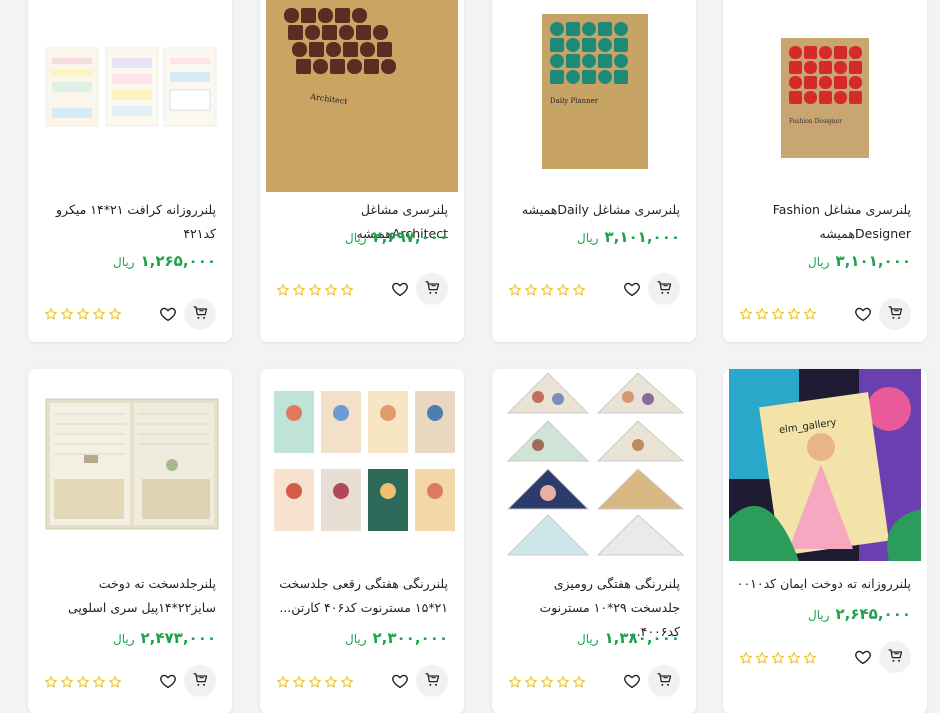 This screenshot has width=940, height=713. I want to click on product-image: Daily Planner, so click(594, 96).